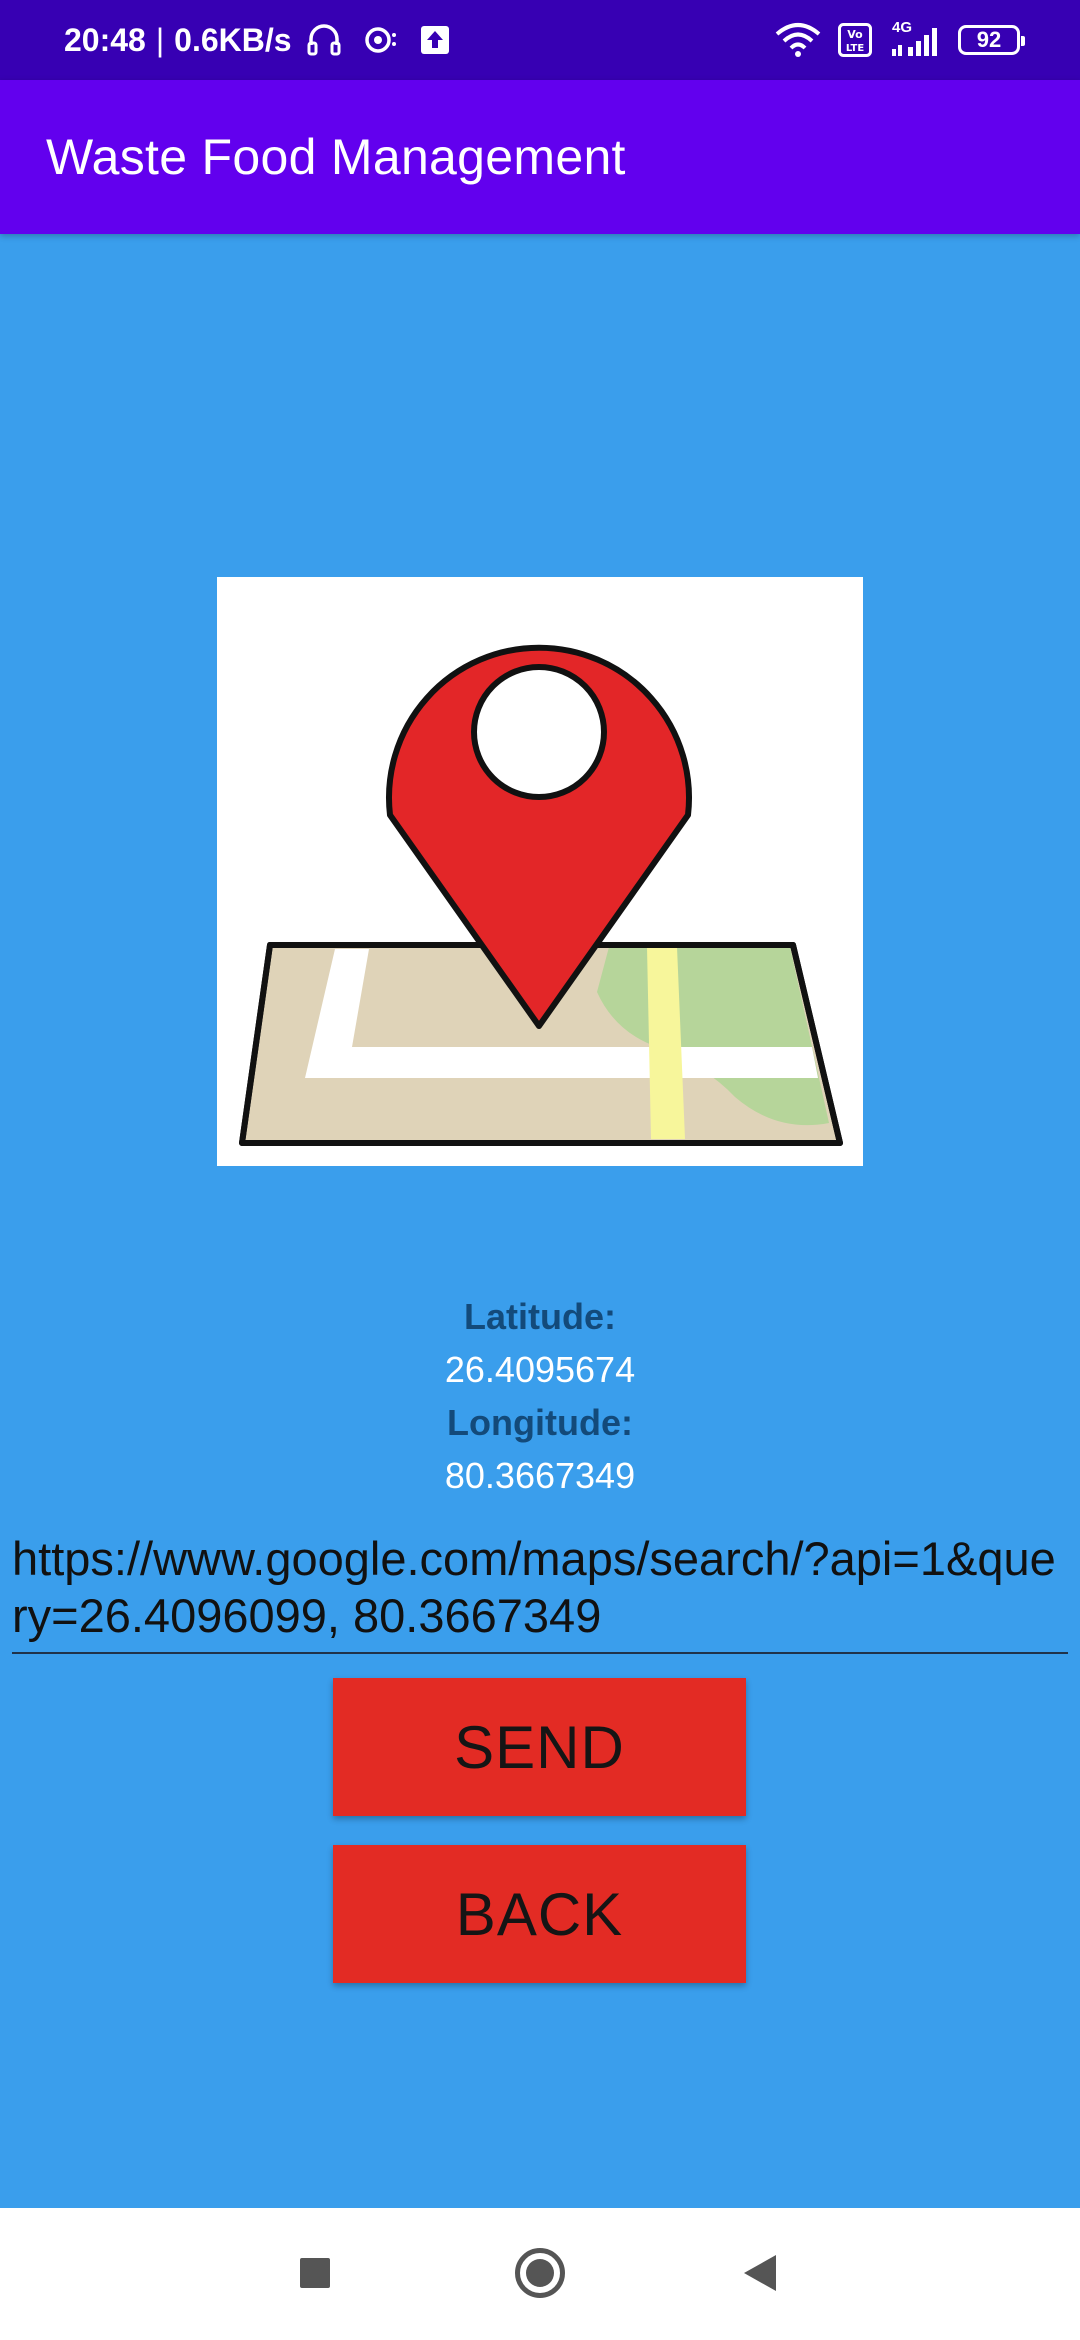 The height and width of the screenshot is (2340, 1080). Describe the element at coordinates (540, 1369) in the screenshot. I see `latitude-value: 26.4095674` at that location.